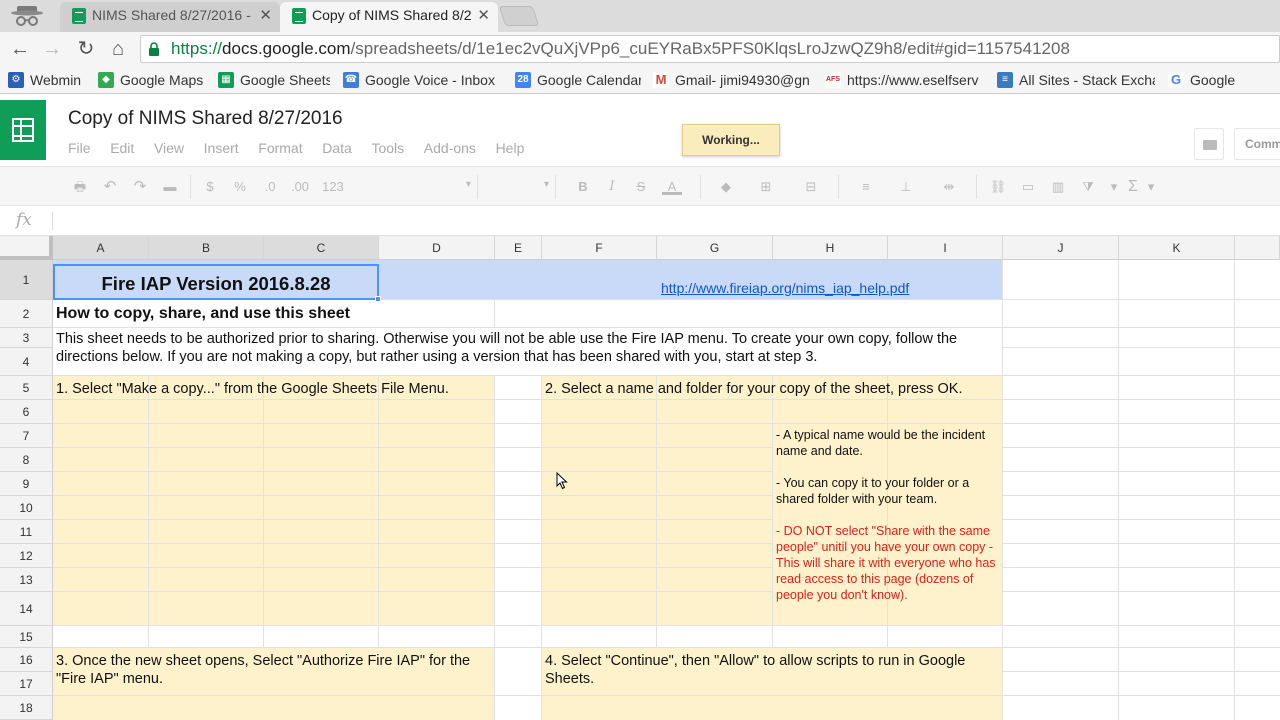 This screenshot has height=720, width=1280. Describe the element at coordinates (86, 49) in the screenshot. I see `reload-icon: ↻` at that location.